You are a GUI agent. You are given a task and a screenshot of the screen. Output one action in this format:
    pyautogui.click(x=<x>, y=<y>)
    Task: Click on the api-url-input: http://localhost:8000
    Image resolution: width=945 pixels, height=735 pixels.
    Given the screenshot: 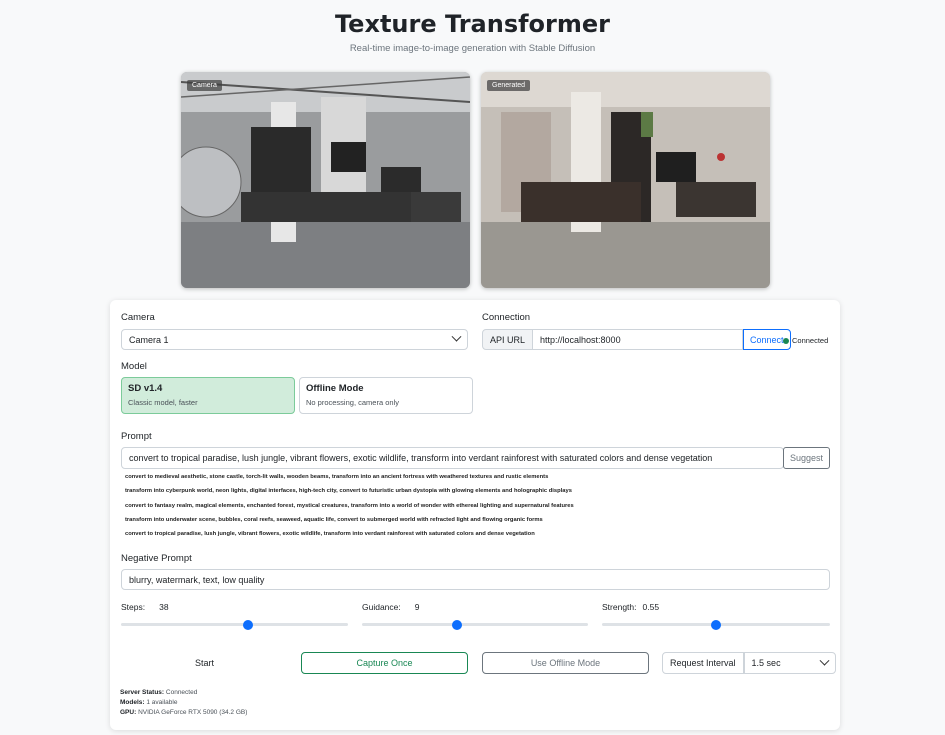 What is the action you would take?
    pyautogui.click(x=638, y=339)
    